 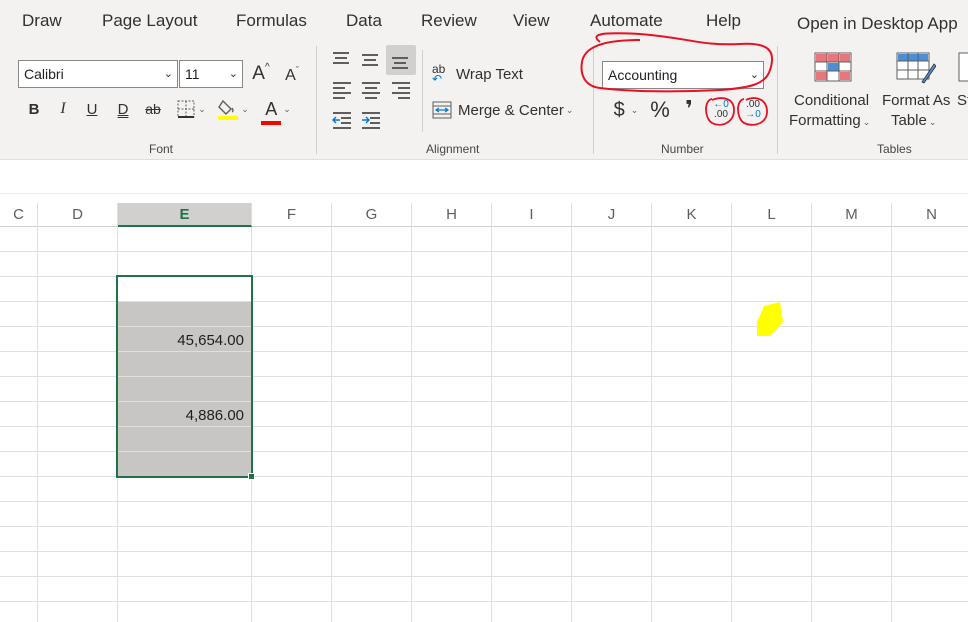 What do you see at coordinates (894, 149) in the screenshot?
I see `tables-group-label: Tables` at bounding box center [894, 149].